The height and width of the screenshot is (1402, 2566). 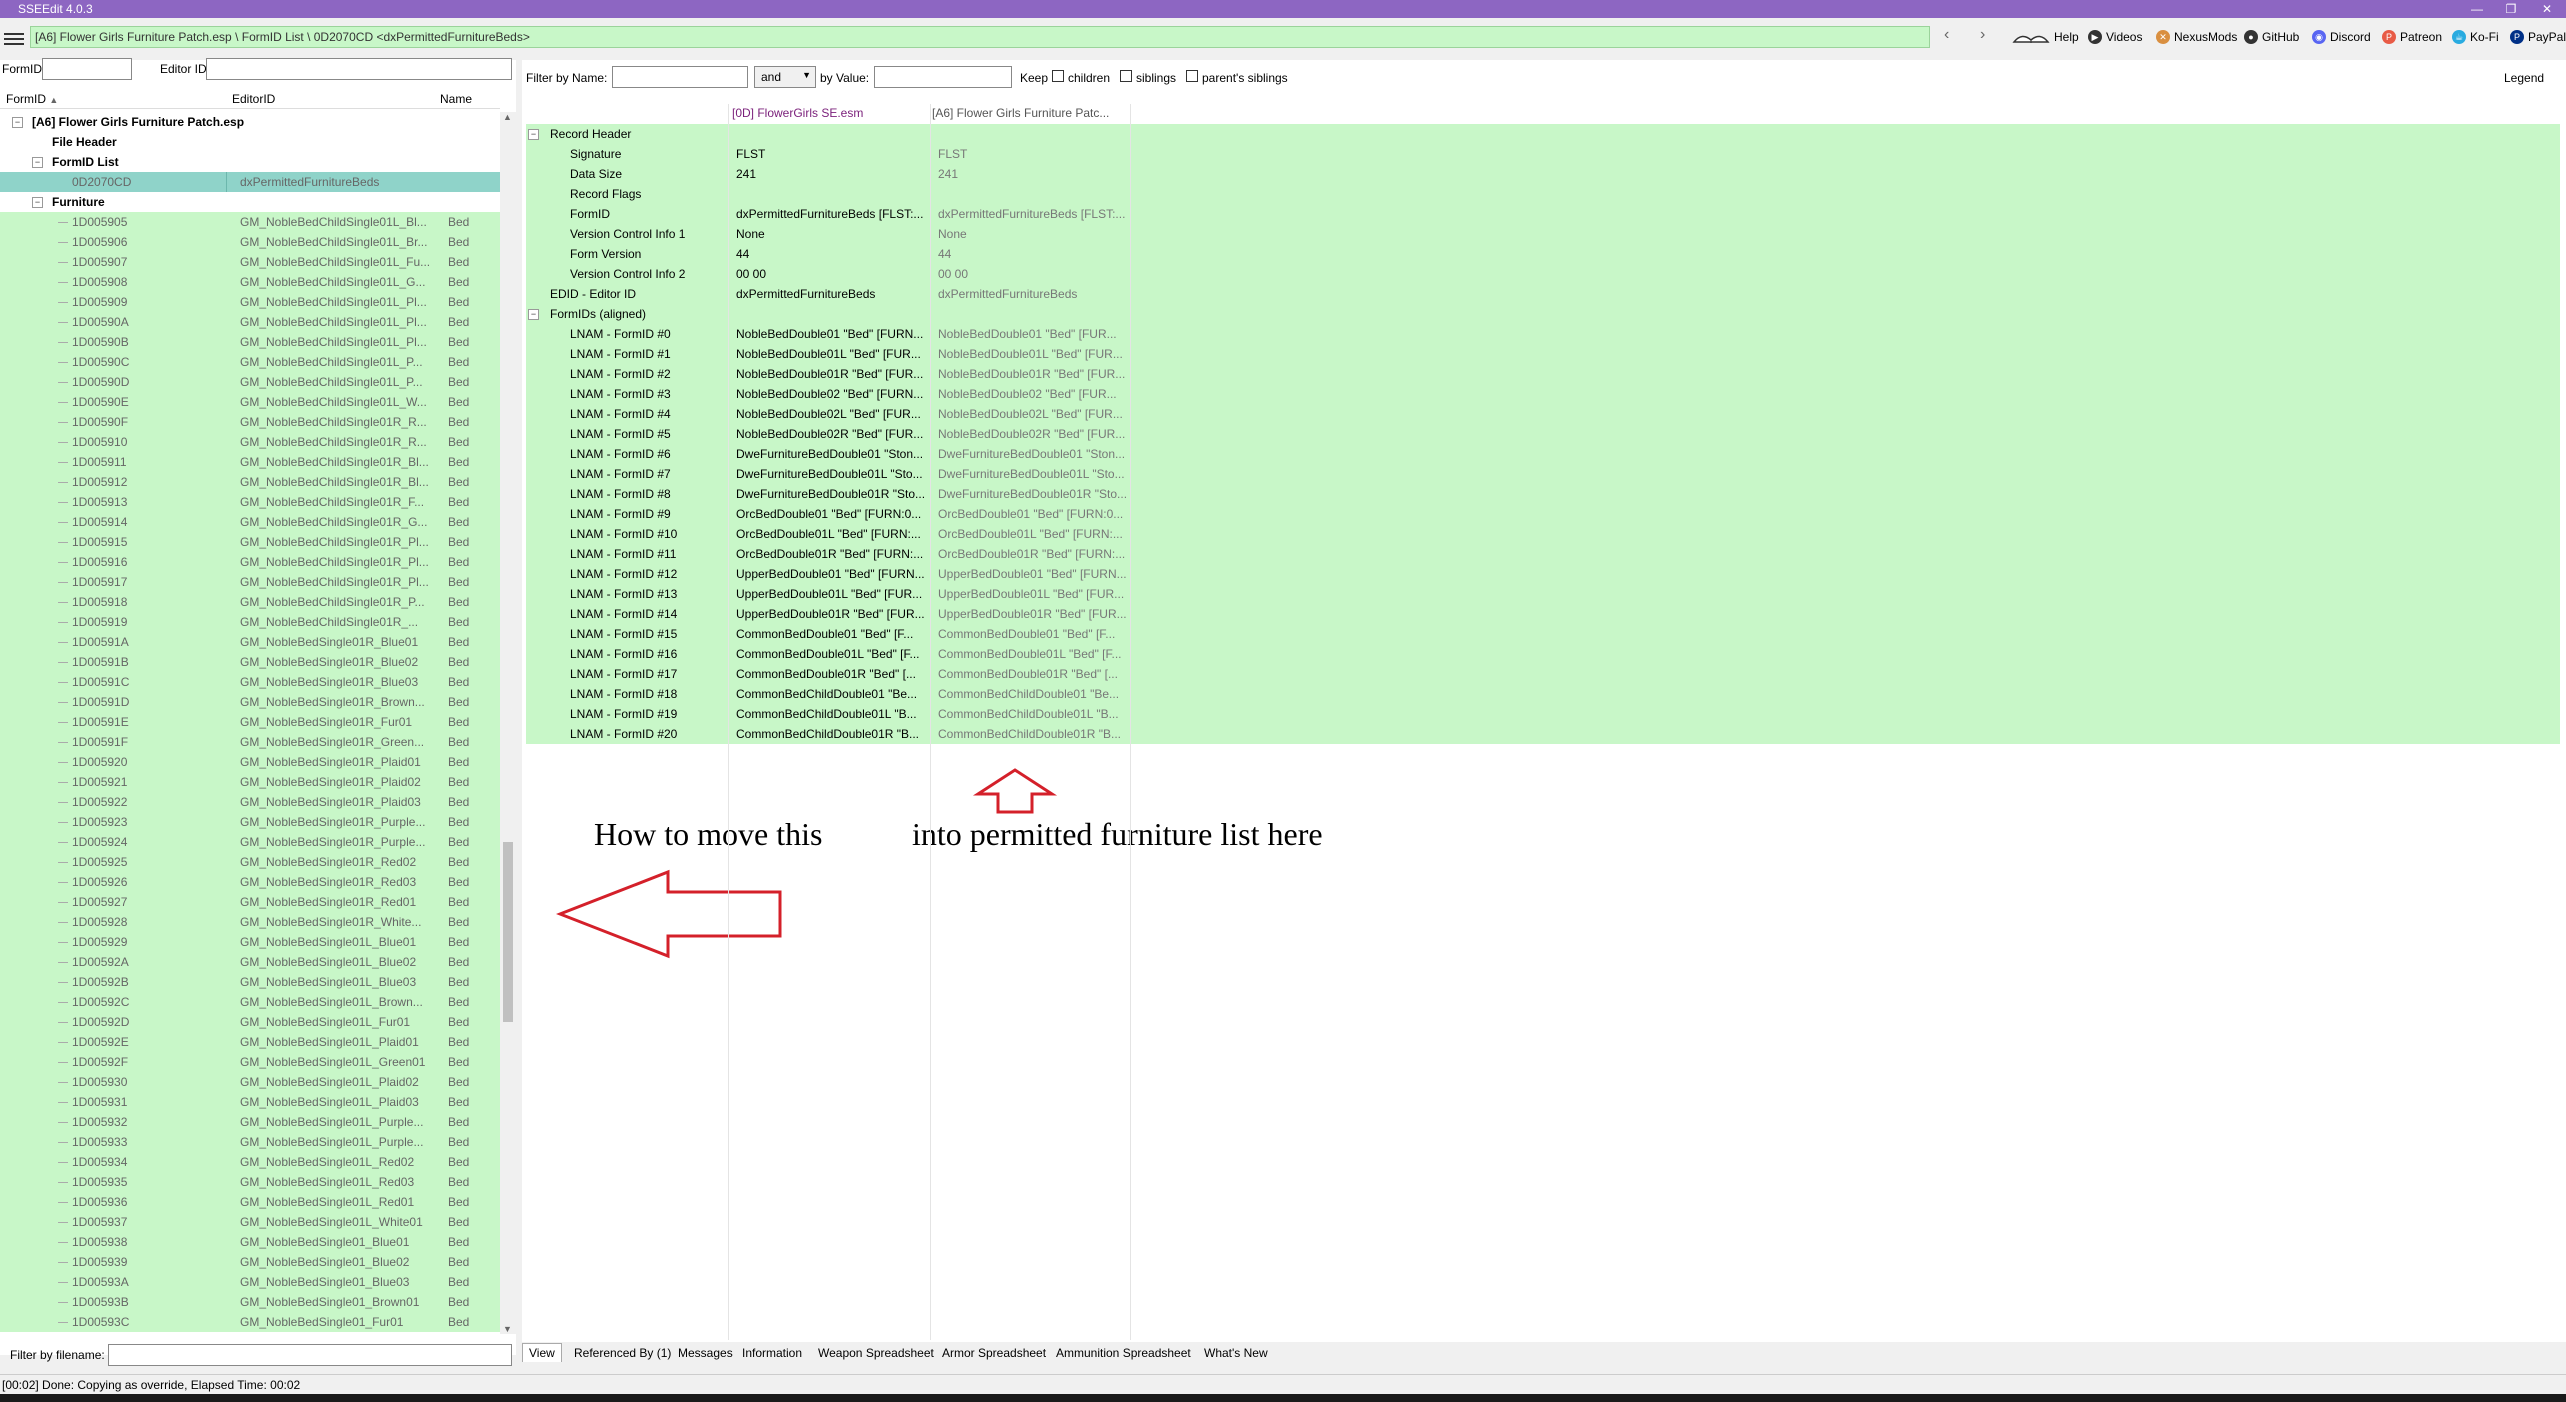 What do you see at coordinates (250, 622) in the screenshot?
I see `furniture-row: 1D005919 GM_NobleBedChildSingle01R_... Bed` at bounding box center [250, 622].